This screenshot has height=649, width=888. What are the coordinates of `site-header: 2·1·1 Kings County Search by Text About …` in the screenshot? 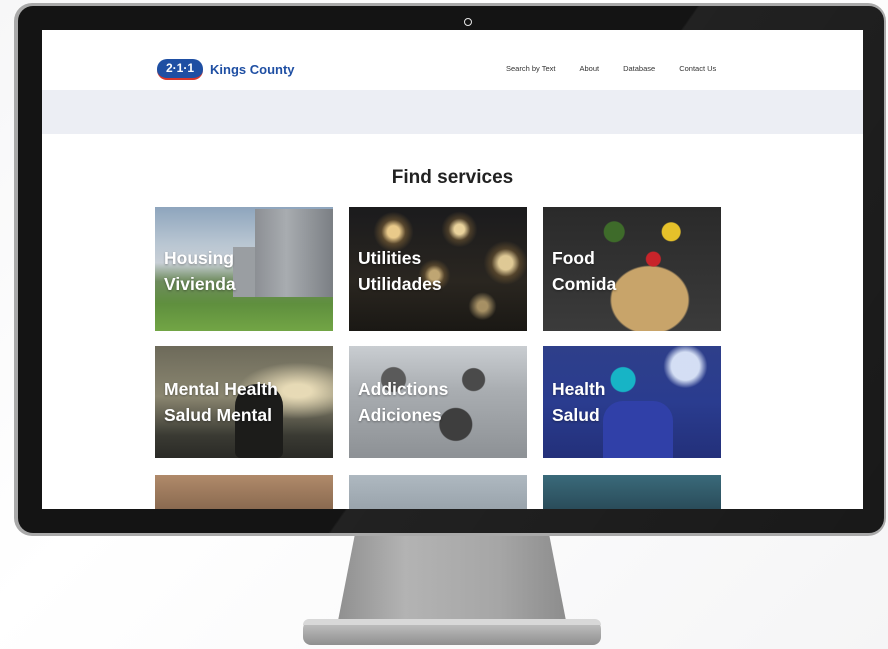 It's located at (452, 71).